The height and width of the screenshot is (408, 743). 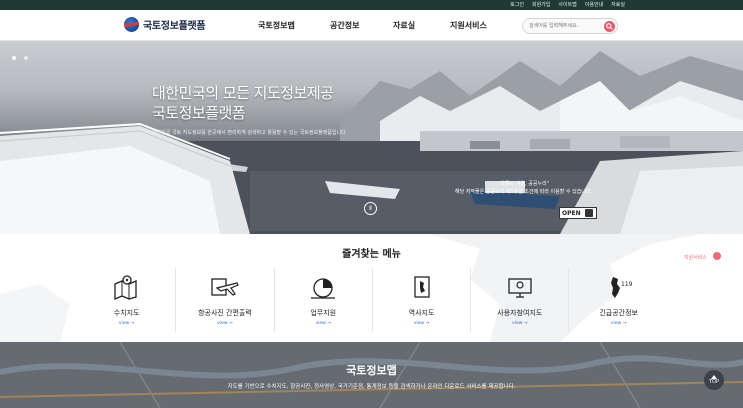 What do you see at coordinates (524, 192) in the screenshot?
I see `photo-caption-text: 해당 저작물은 공공누리 제1유형 조건에 따라 이용할 수 있습니다.` at bounding box center [524, 192].